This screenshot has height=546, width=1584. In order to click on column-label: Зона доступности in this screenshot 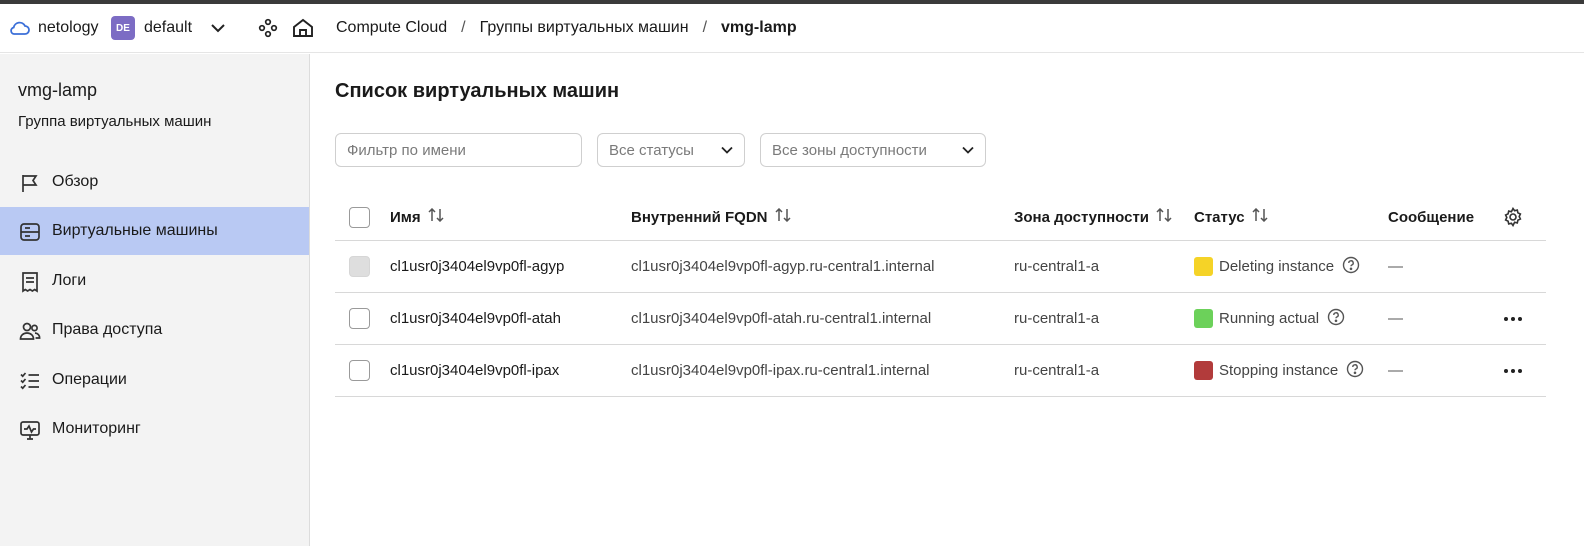, I will do `click(1082, 217)`.